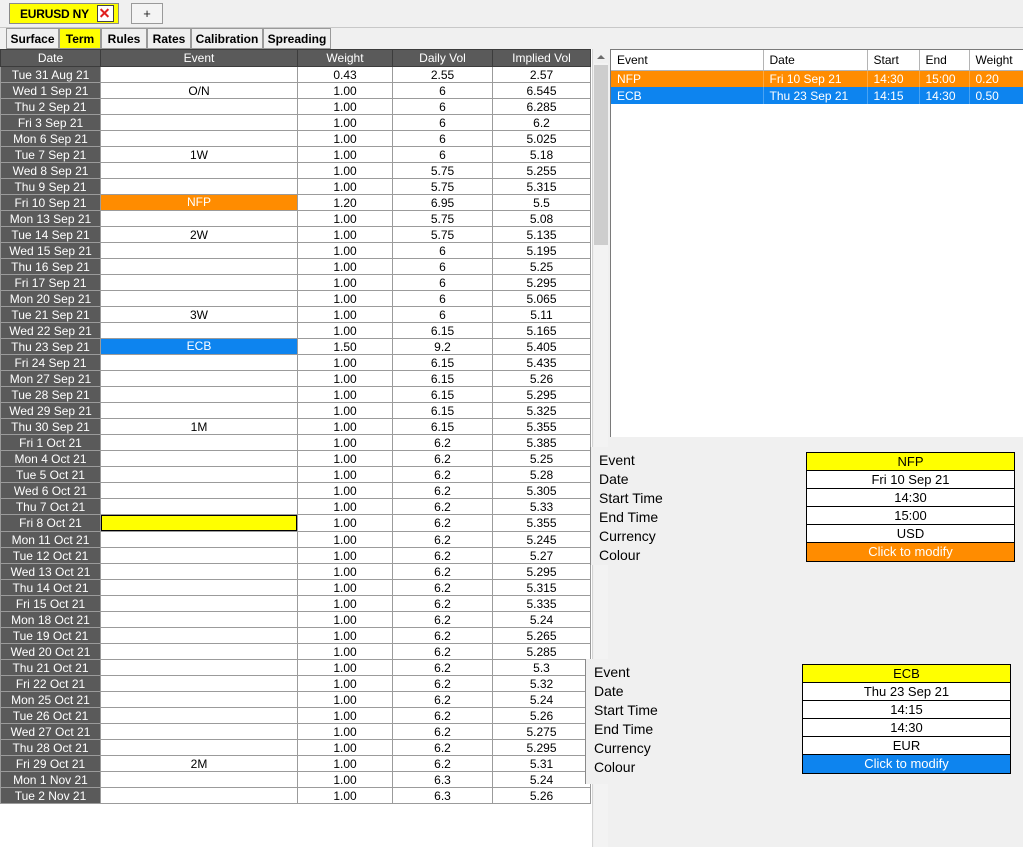 The image size is (1023, 847). What do you see at coordinates (996, 78) in the screenshot?
I see `event-cell-weight: 0.20` at bounding box center [996, 78].